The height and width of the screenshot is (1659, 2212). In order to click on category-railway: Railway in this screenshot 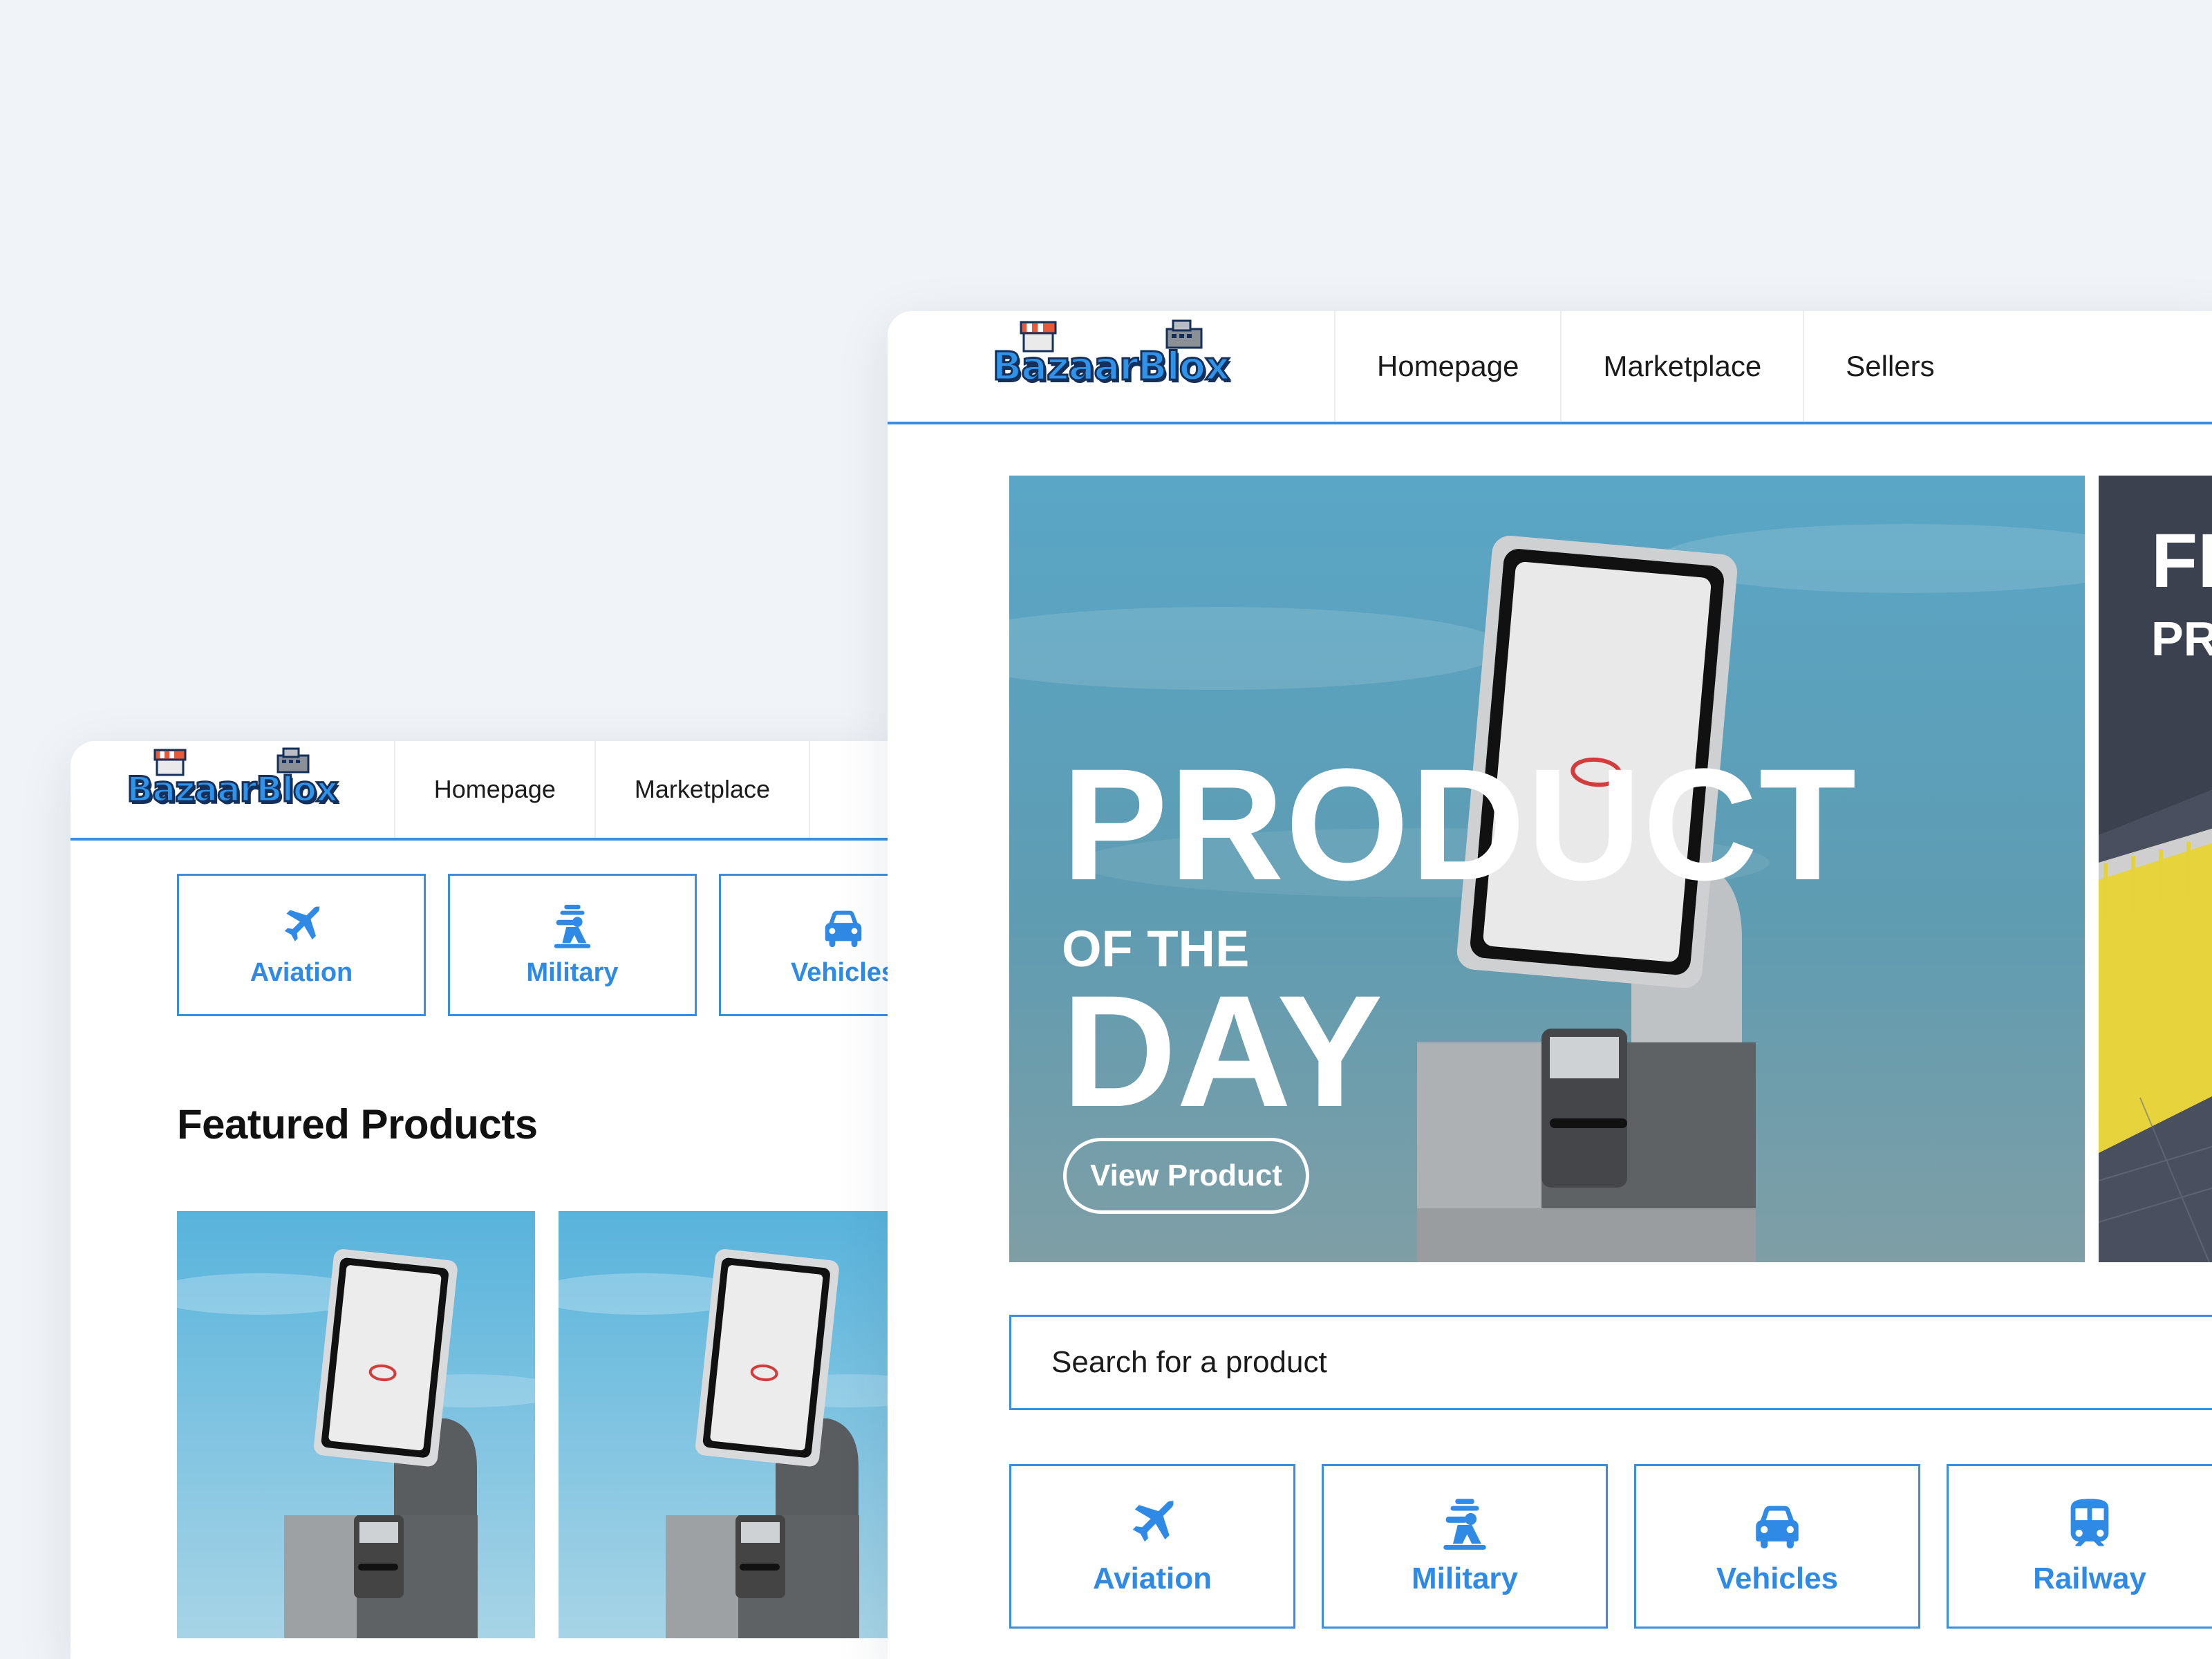, I will do `click(2079, 1546)`.